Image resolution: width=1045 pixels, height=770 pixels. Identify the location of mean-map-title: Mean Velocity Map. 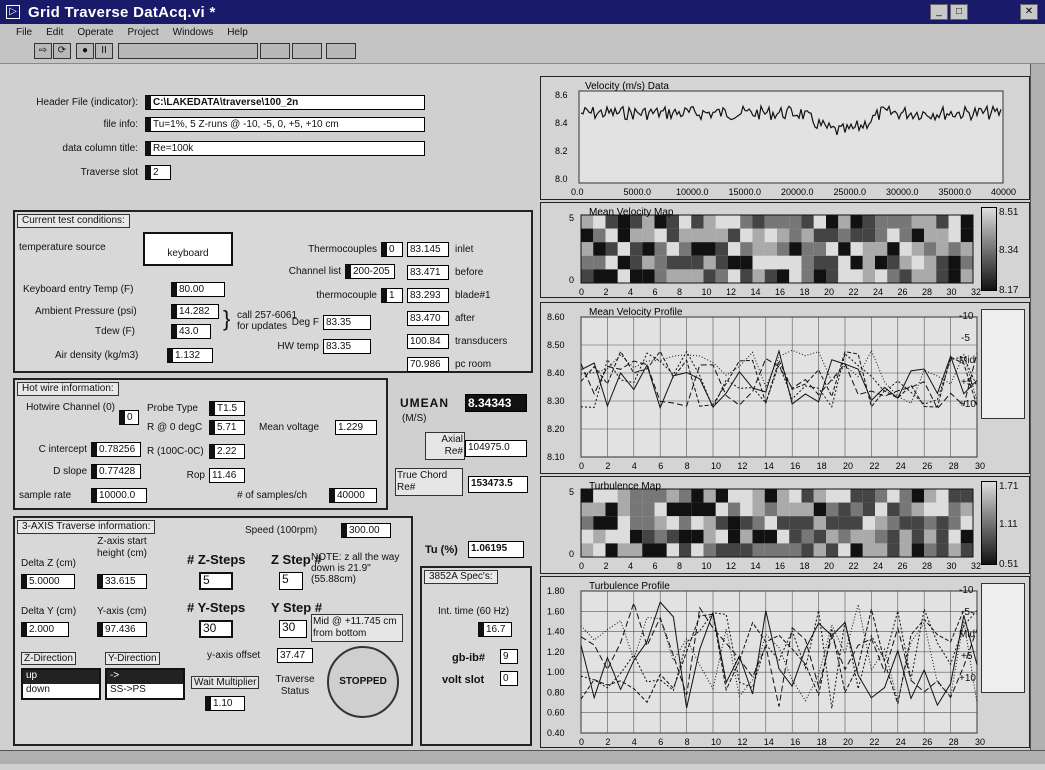
(631, 212).